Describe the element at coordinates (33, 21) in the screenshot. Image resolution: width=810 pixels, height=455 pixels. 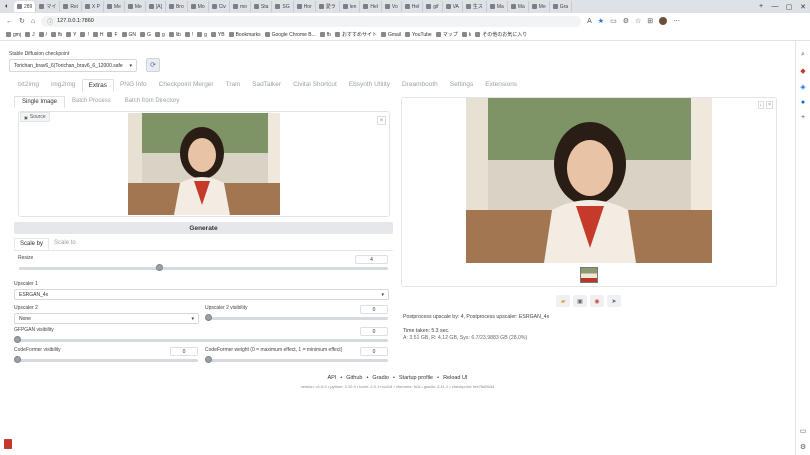
I see `home-icon: ⌂` at that location.